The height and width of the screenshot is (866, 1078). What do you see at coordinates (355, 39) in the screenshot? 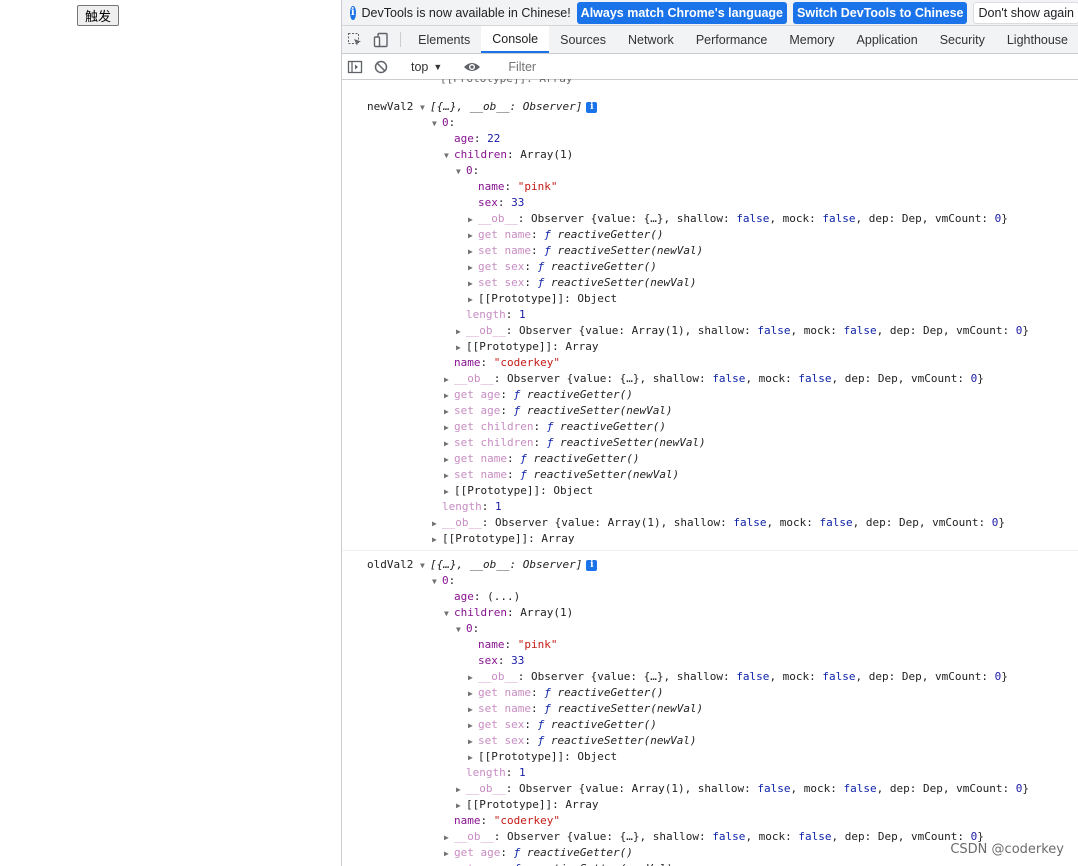
I see `inspect-element-icon` at bounding box center [355, 39].